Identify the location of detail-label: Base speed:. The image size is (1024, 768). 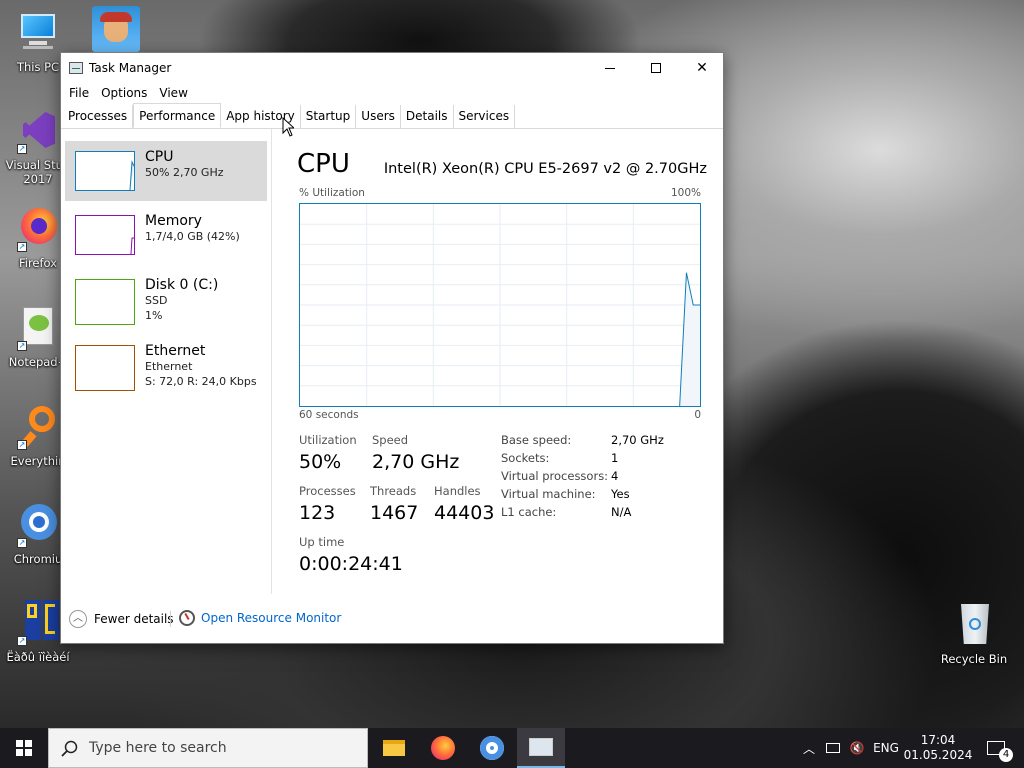
(536, 440).